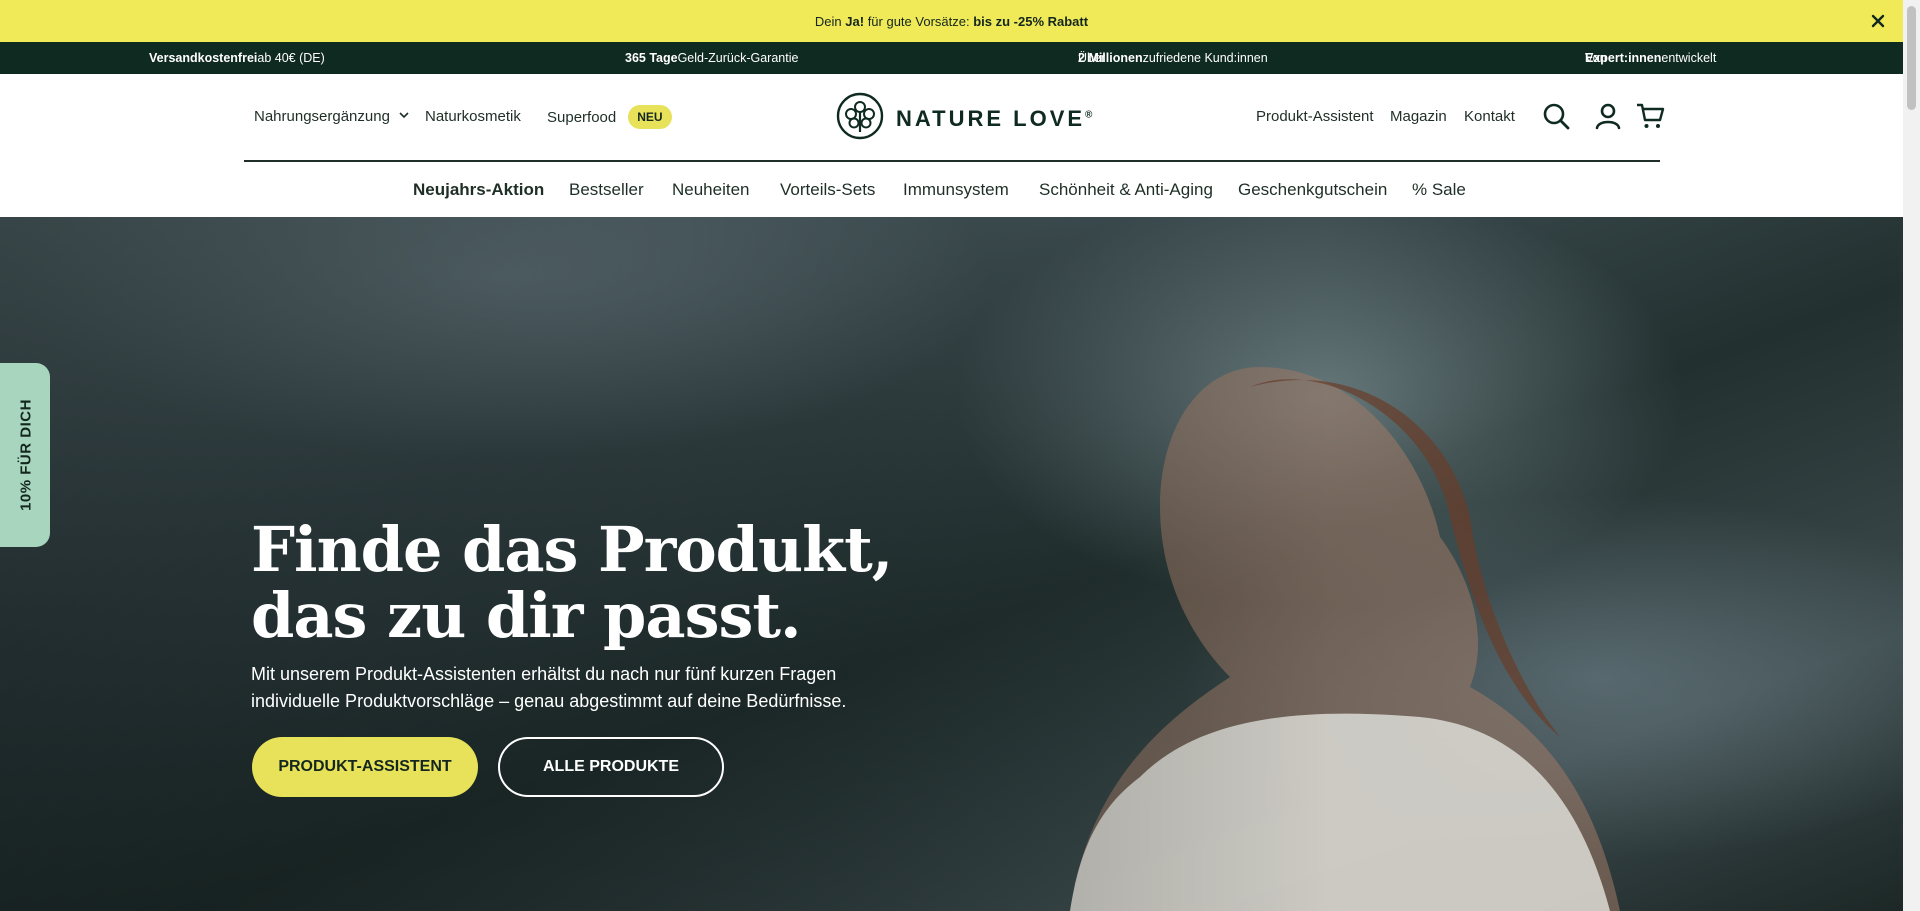  I want to click on announcement-highlight: bis zu -25% Rabatt, so click(1031, 21).